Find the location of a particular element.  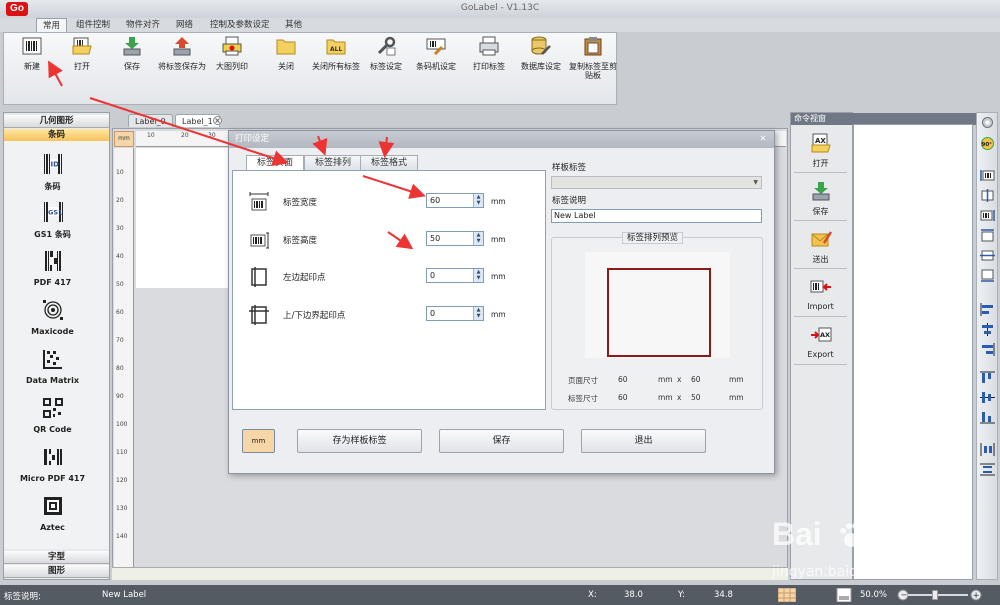

baidu-watermark: Bai 经验 jingyan.baidu.com is located at coordinates (882, 551).